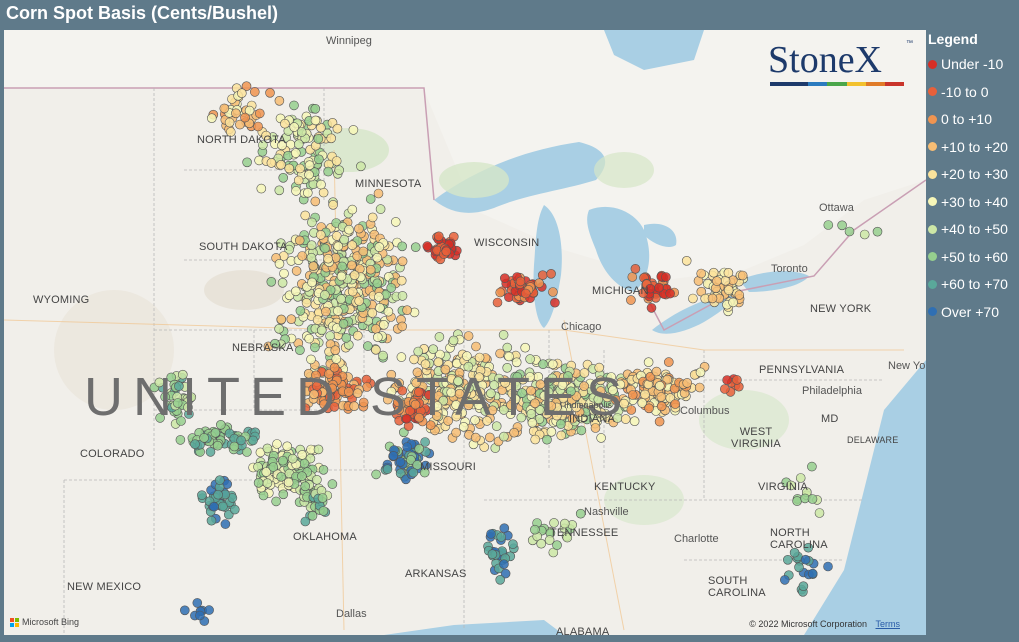 Image resolution: width=1019 pixels, height=642 pixels. Describe the element at coordinates (968, 147) in the screenshot. I see `legend-item: +10 to +20` at that location.